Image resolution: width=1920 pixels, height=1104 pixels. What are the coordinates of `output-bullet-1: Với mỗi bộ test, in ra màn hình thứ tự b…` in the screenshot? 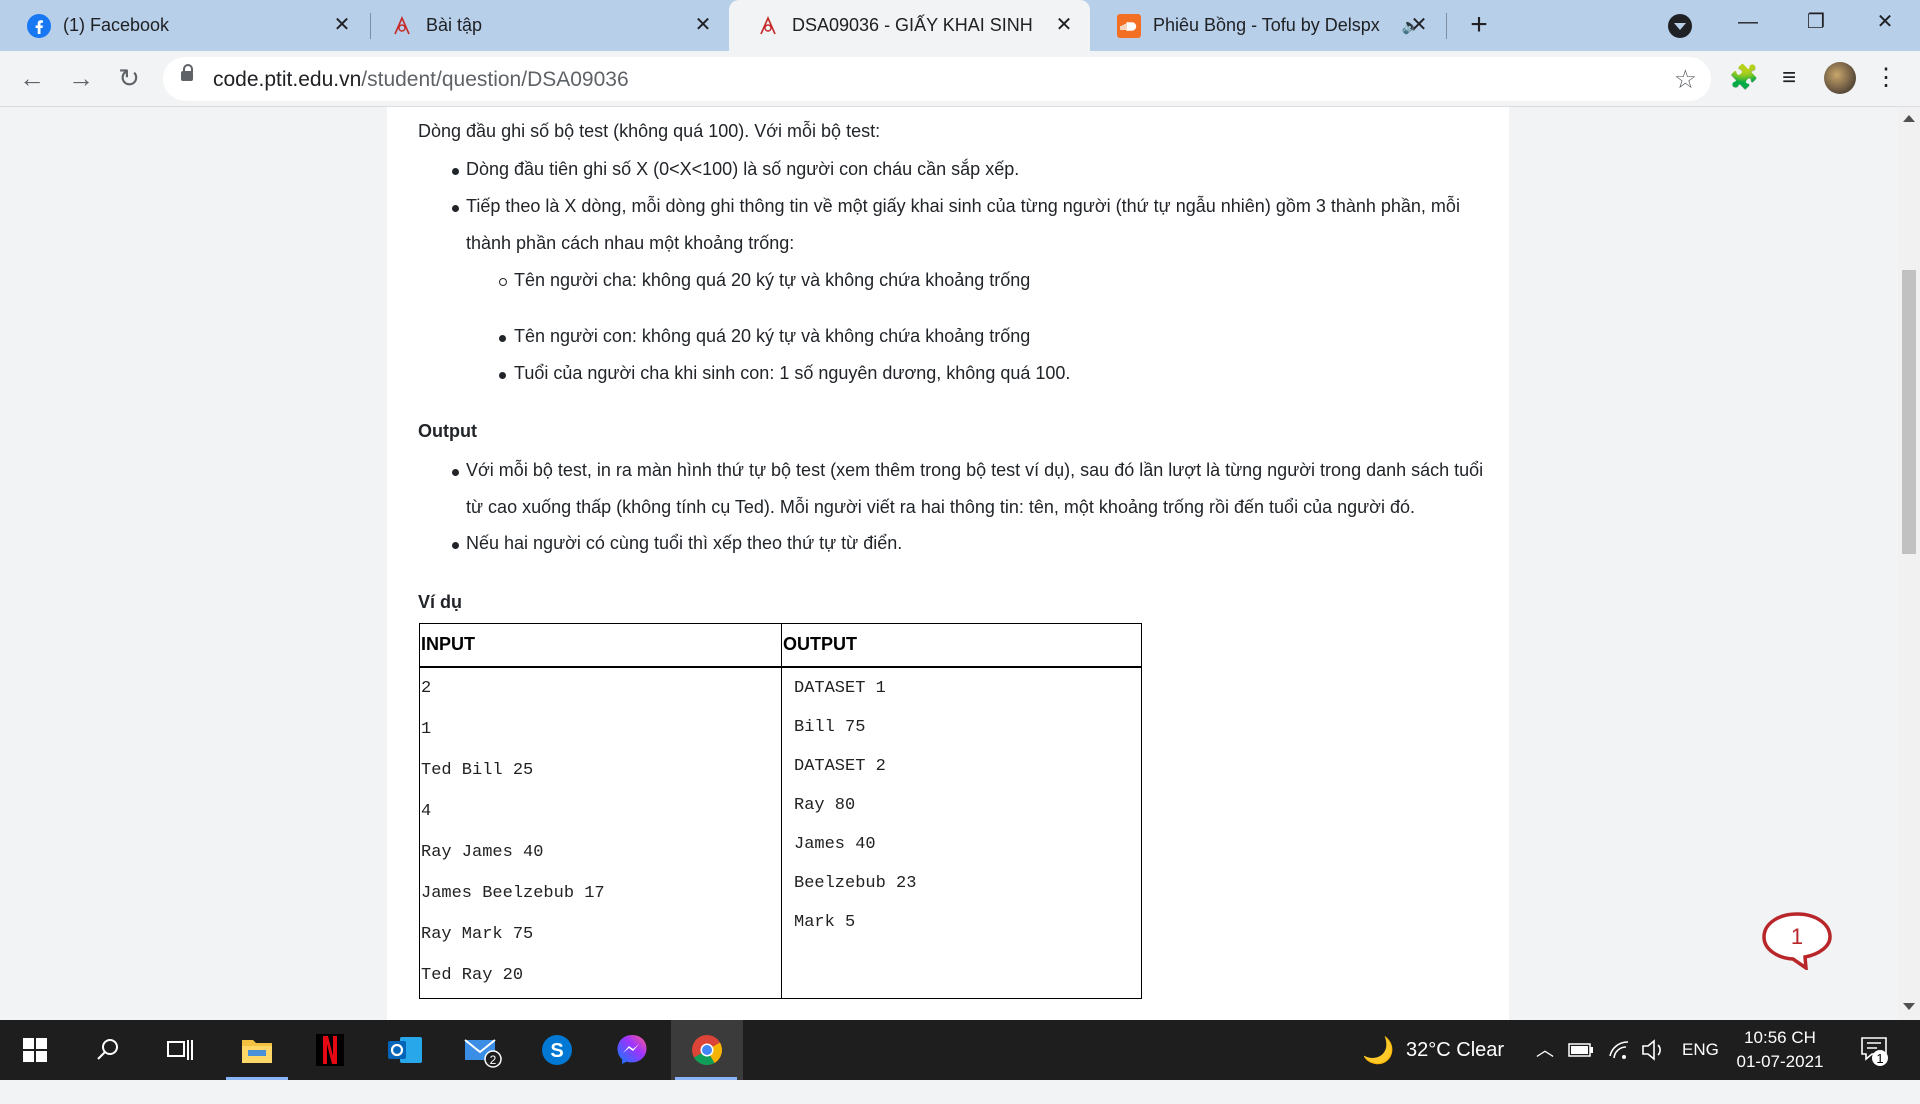 It's located at (975, 470).